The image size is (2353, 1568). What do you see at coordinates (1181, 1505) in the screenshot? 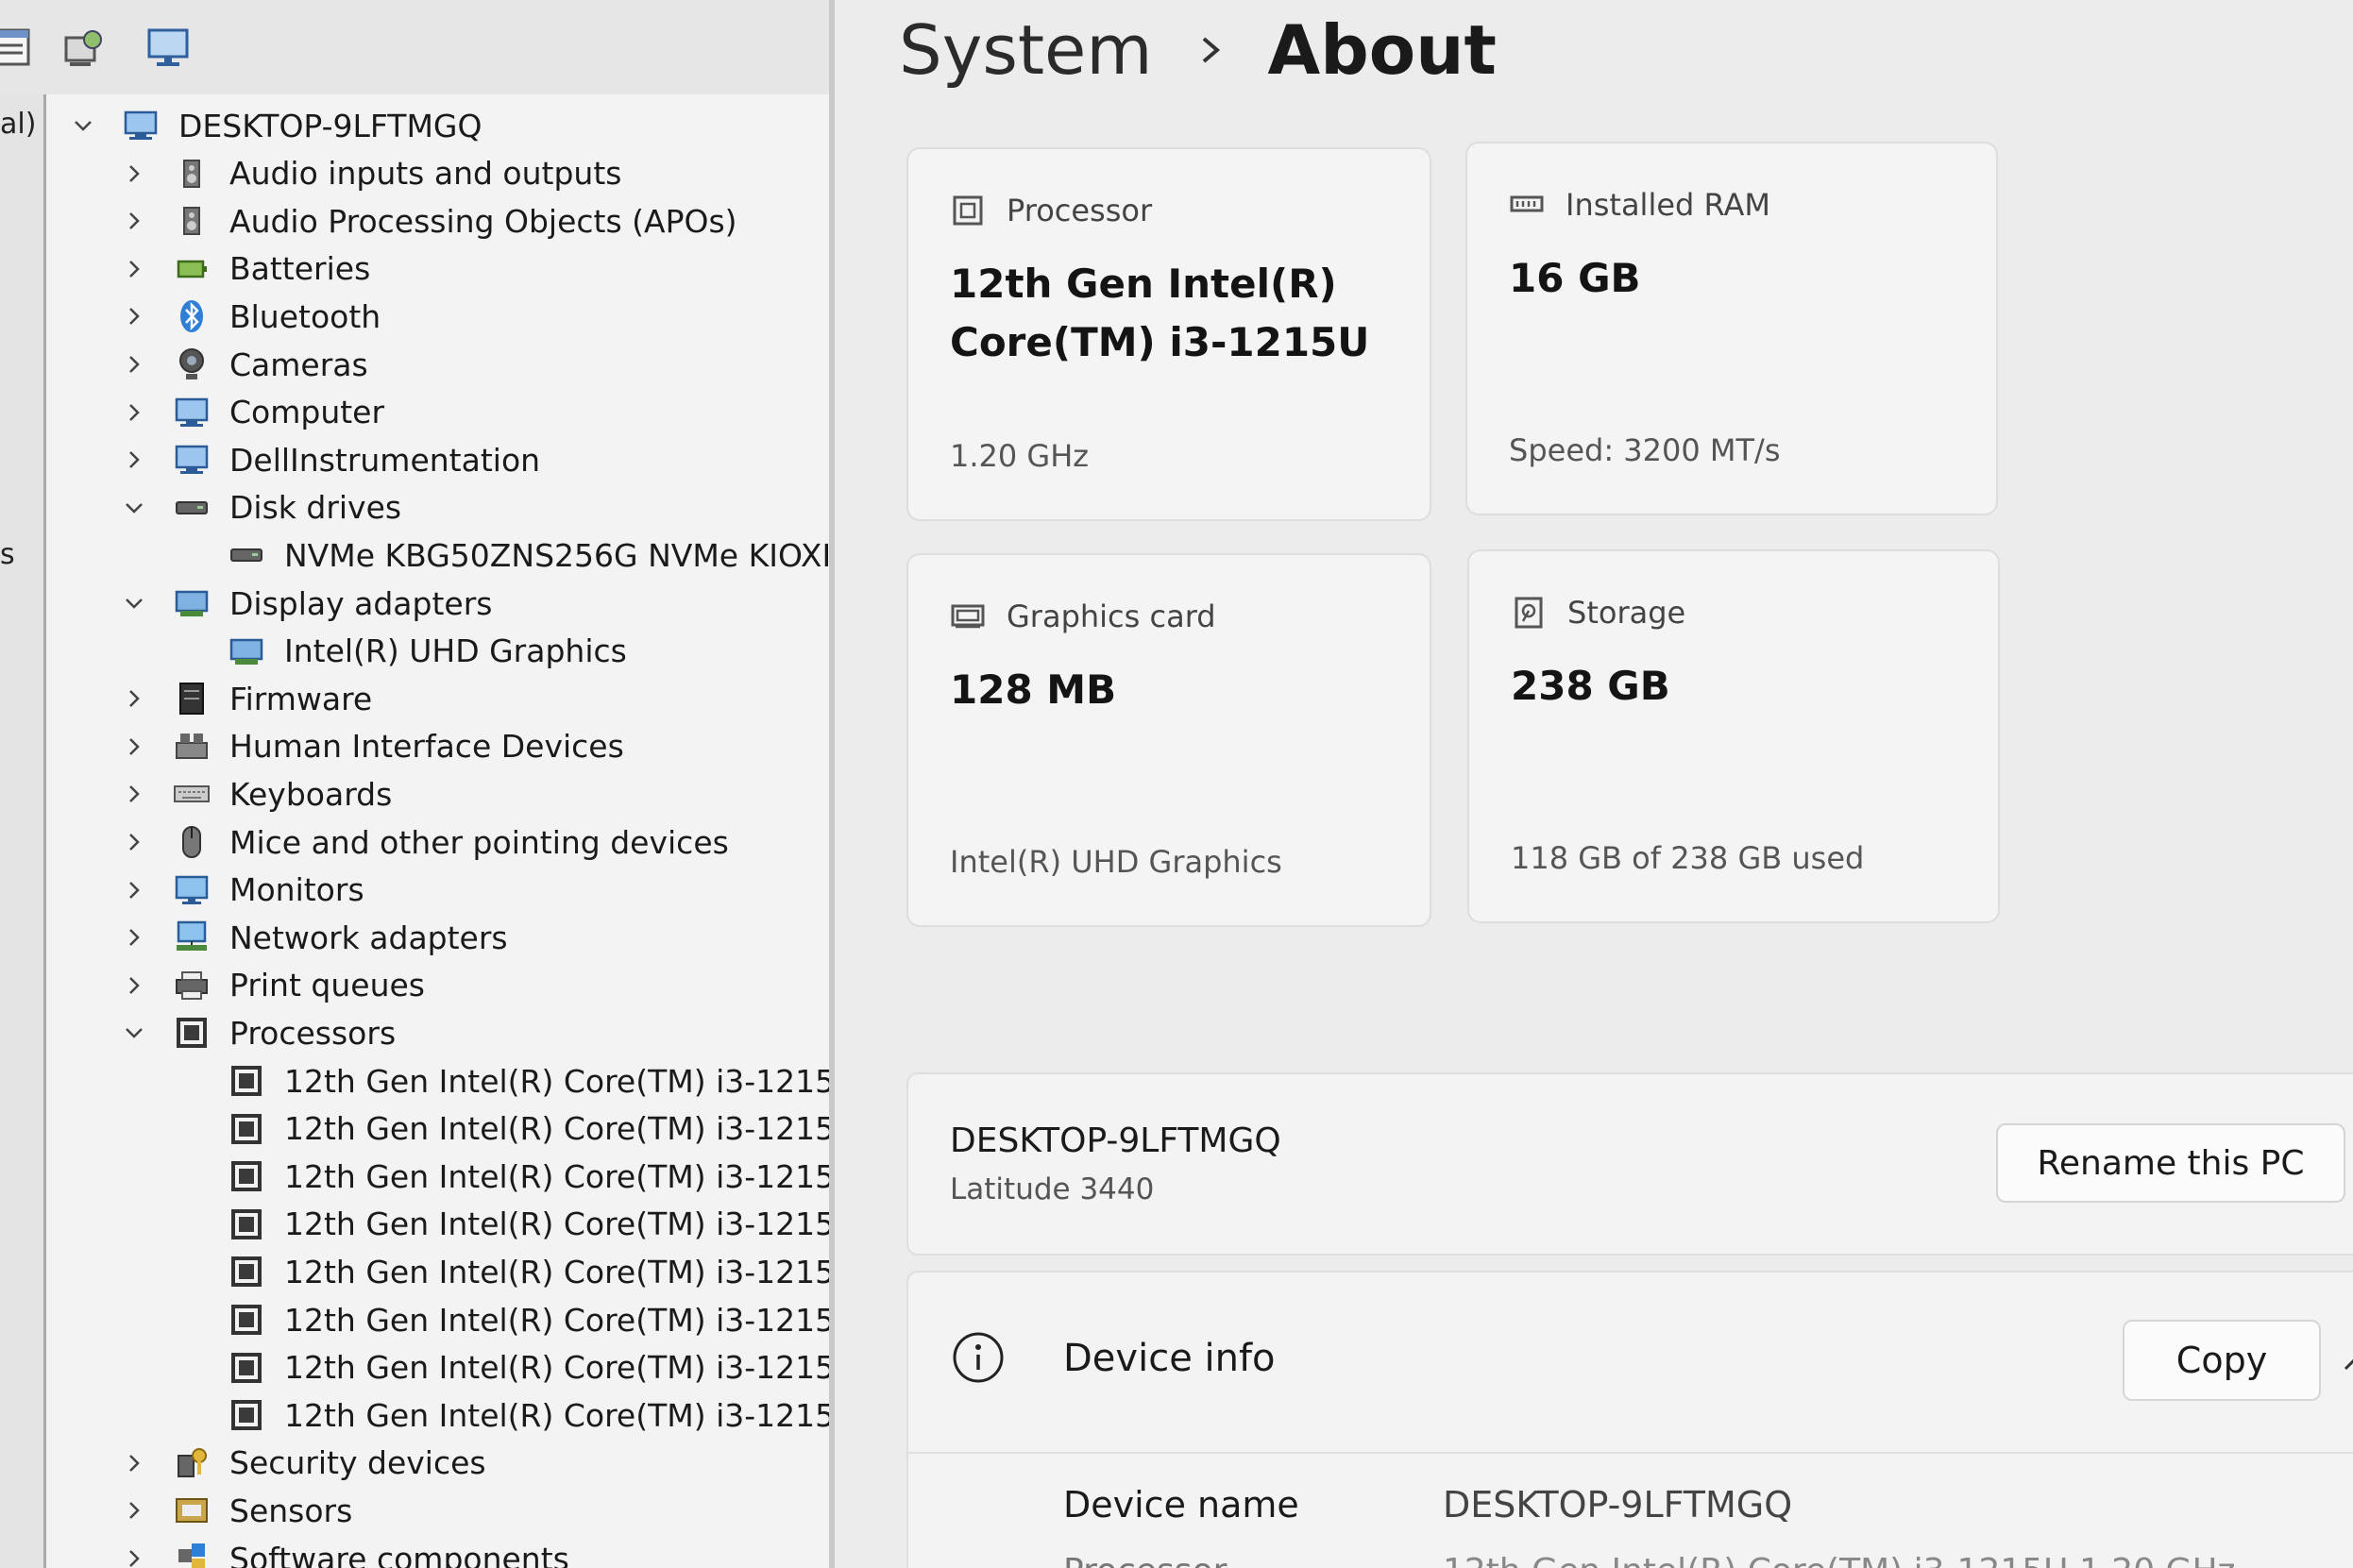
I see `device-name-label: Device name` at bounding box center [1181, 1505].